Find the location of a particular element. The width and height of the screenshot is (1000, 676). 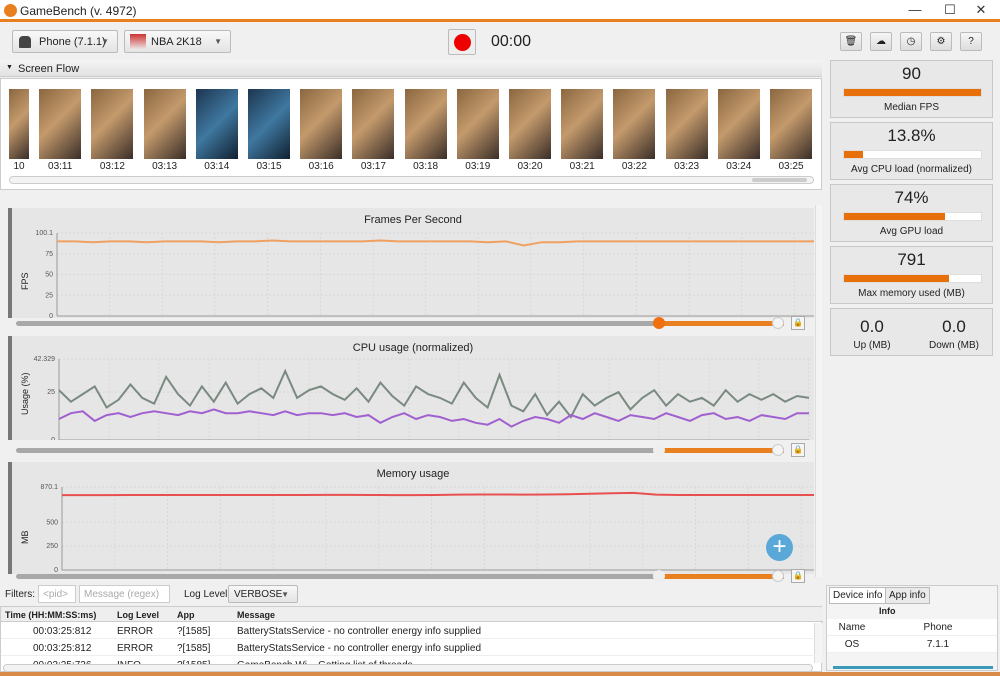

log-cell: ERROR is located at coordinates (135, 631).